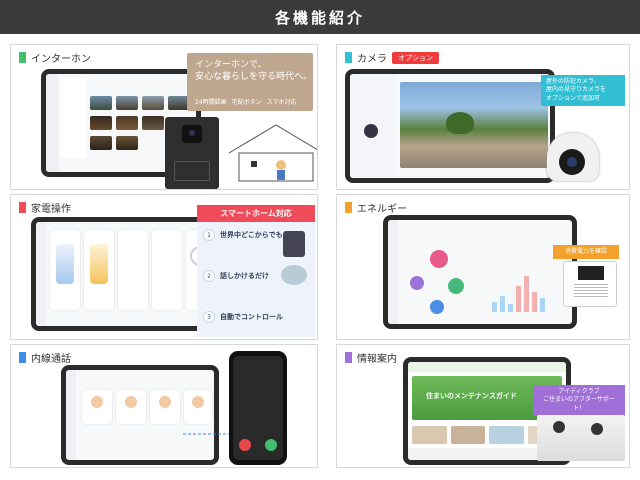 This screenshot has height=480, width=640. What do you see at coordinates (22, 357) in the screenshot?
I see `extension-marker` at bounding box center [22, 357].